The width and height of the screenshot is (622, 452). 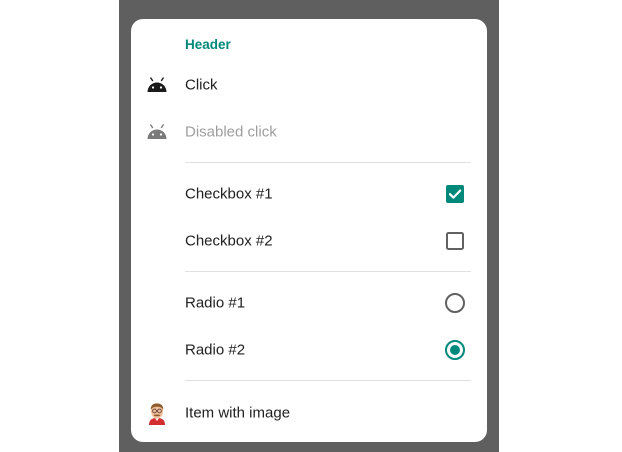 What do you see at coordinates (455, 303) in the screenshot?
I see `radio-unselected-icon` at bounding box center [455, 303].